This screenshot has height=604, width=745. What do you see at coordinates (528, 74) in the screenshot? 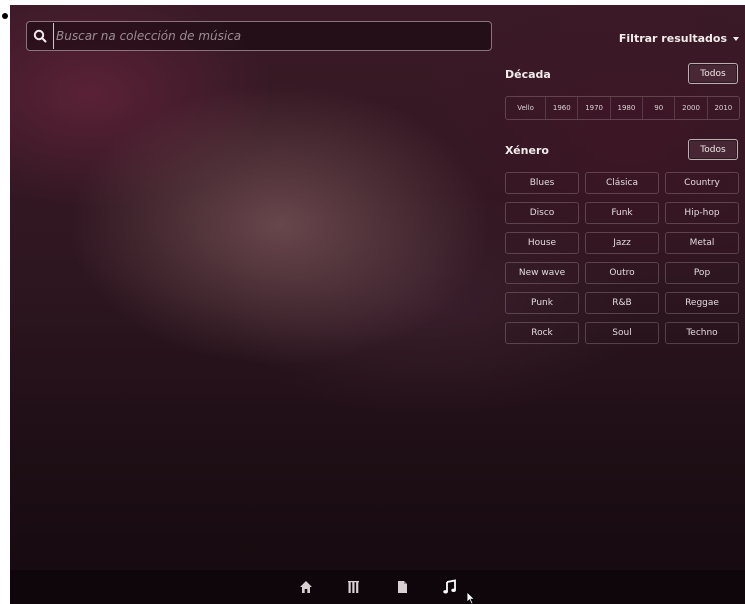
I see `decade-title: Década` at bounding box center [528, 74].